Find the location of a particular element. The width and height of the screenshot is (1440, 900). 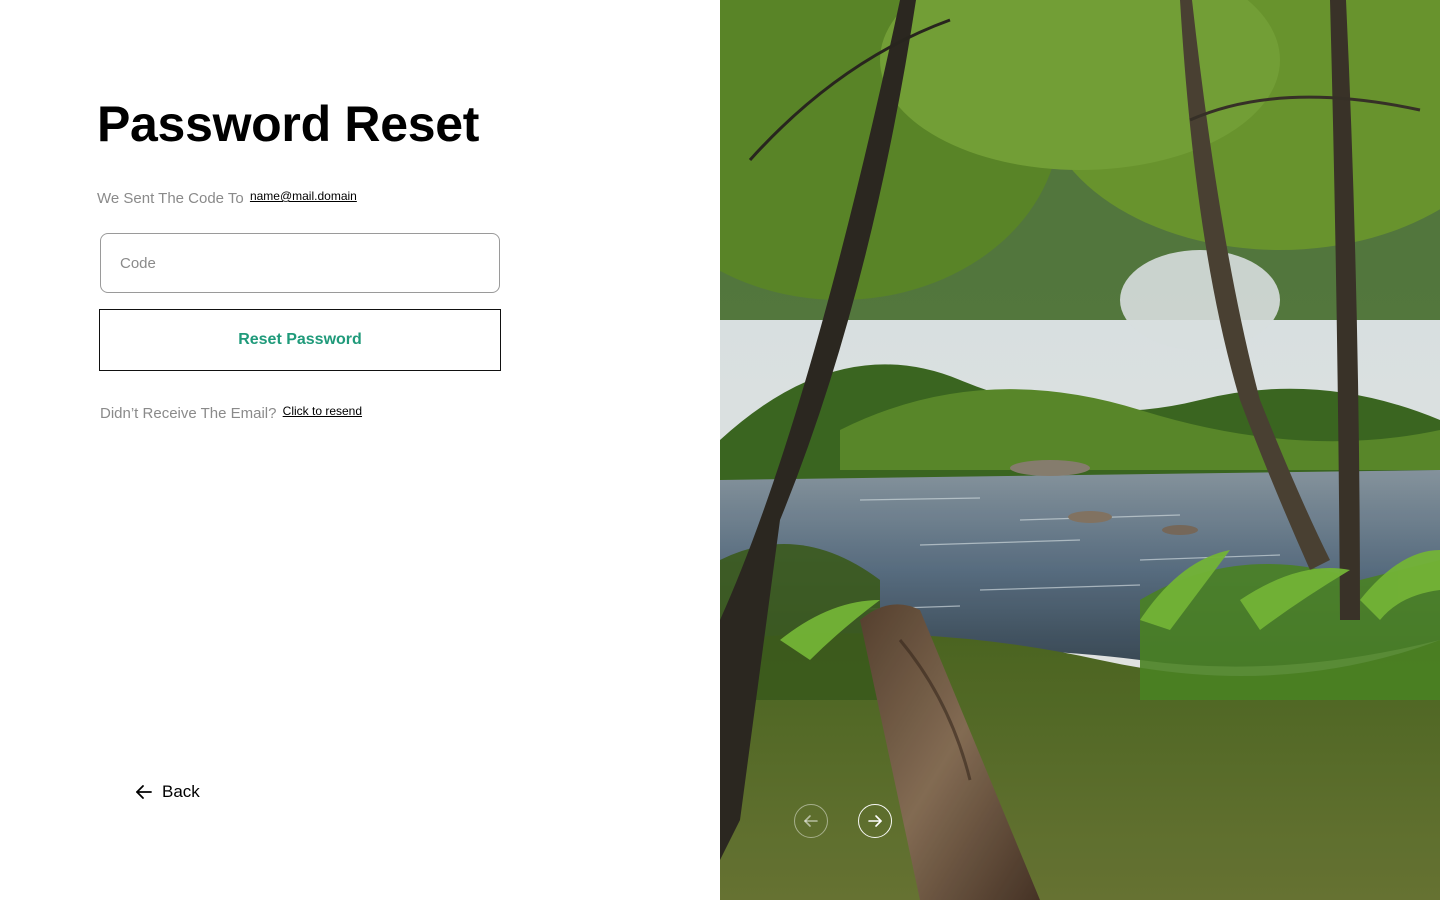

code-sent-label: We Sent The Code To is located at coordinates (170, 198).